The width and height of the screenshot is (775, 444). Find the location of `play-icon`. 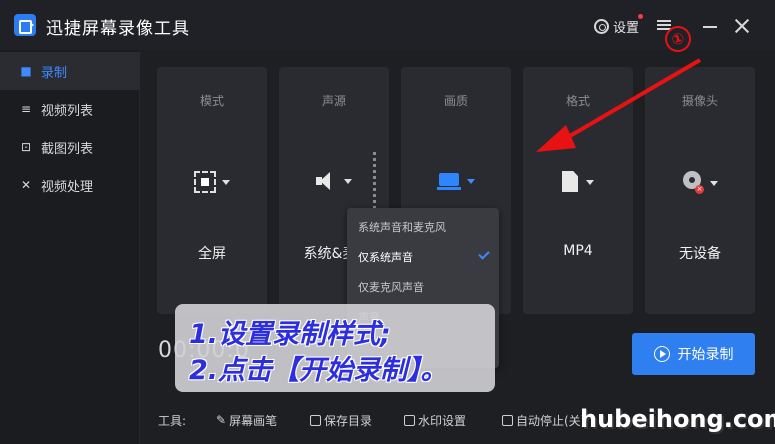

play-icon is located at coordinates (661, 354).